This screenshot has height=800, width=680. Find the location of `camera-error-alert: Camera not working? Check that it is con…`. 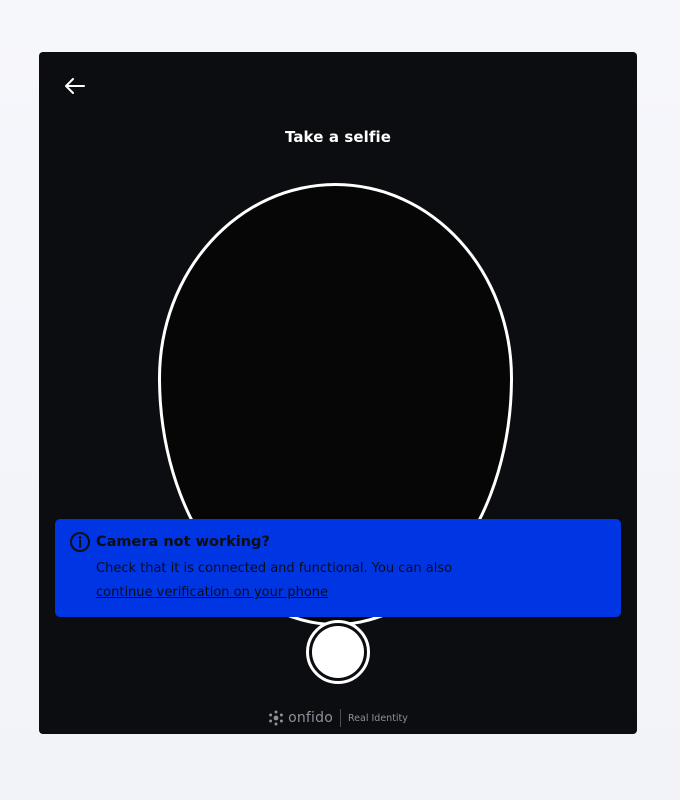

camera-error-alert: Camera not working? Check that it is con… is located at coordinates (338, 568).